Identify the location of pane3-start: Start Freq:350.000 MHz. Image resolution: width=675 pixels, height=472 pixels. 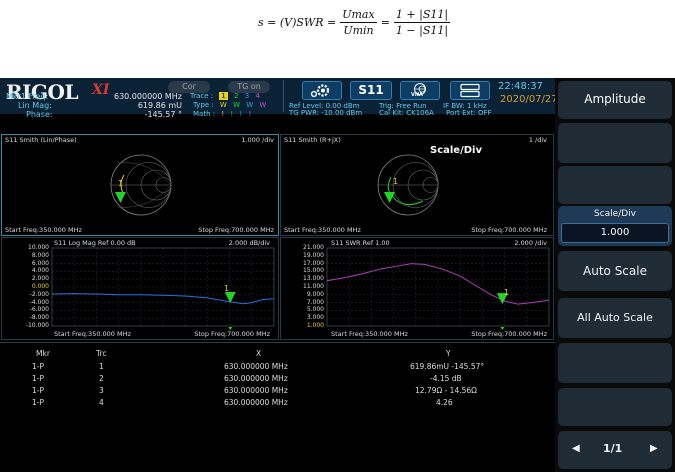
(92, 334).